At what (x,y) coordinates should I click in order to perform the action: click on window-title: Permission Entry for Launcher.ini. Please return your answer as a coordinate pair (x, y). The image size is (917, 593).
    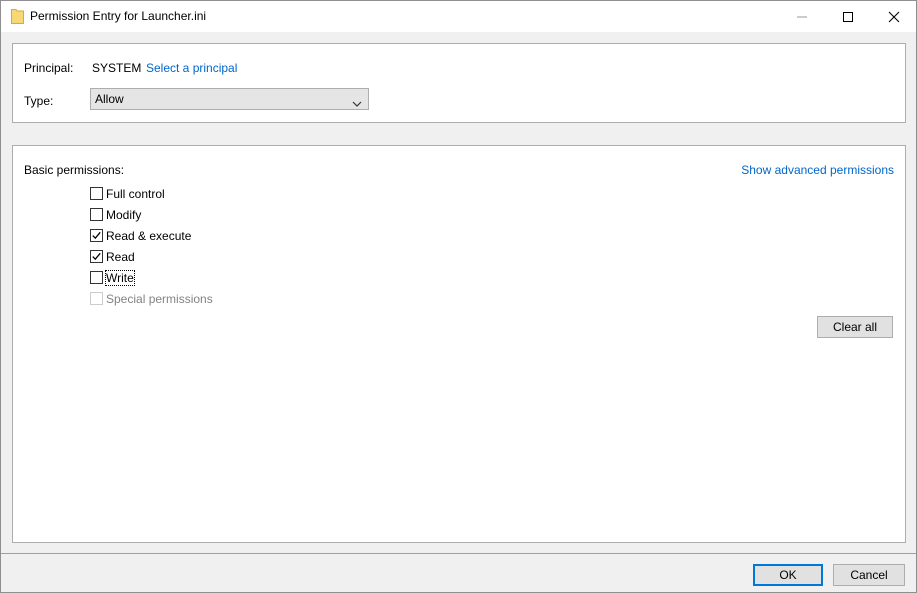
    Looking at the image, I should click on (118, 16).